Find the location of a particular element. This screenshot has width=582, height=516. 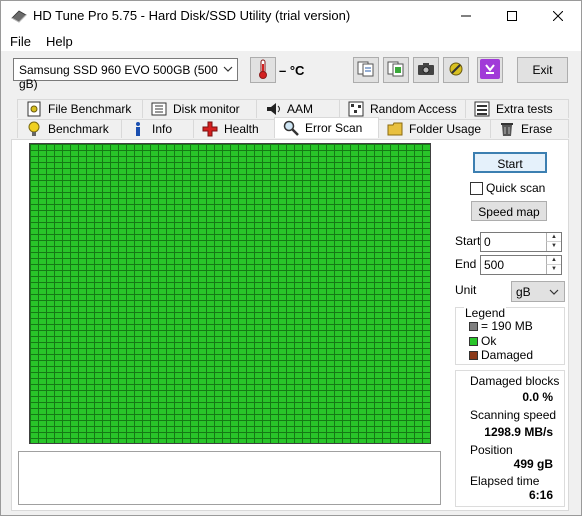

trash-icon is located at coordinates (507, 129).